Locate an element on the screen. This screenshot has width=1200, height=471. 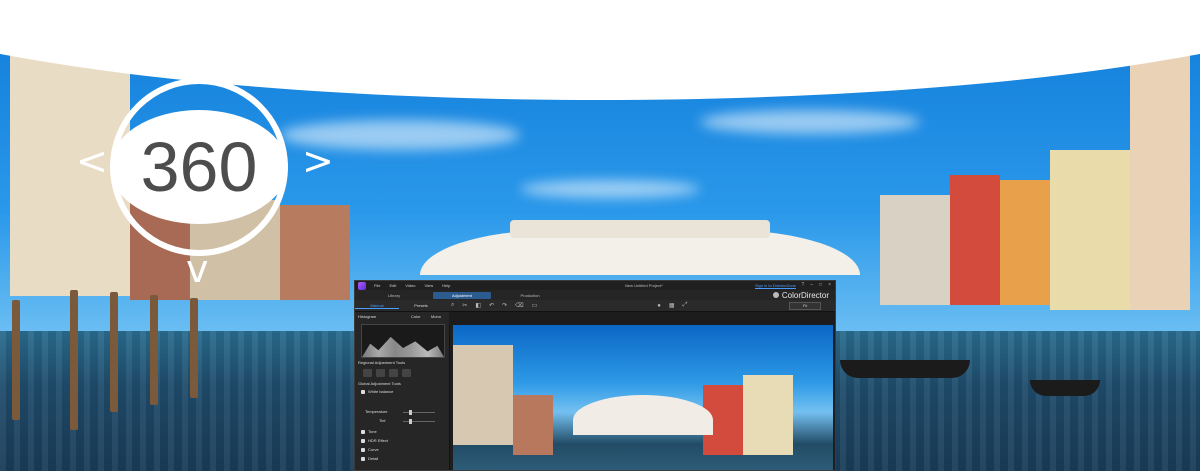
brand-name: ColorDirector is located at coordinates (805, 295).